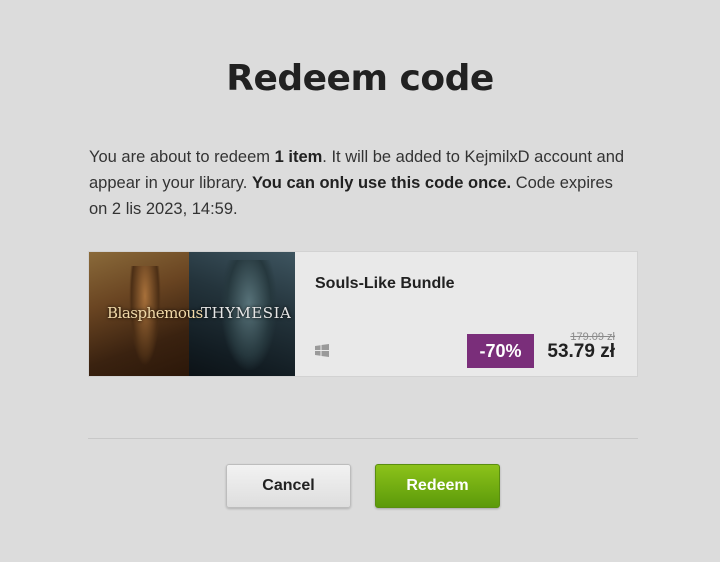  I want to click on cover-logo-thymesia: THYMESIA, so click(246, 313).